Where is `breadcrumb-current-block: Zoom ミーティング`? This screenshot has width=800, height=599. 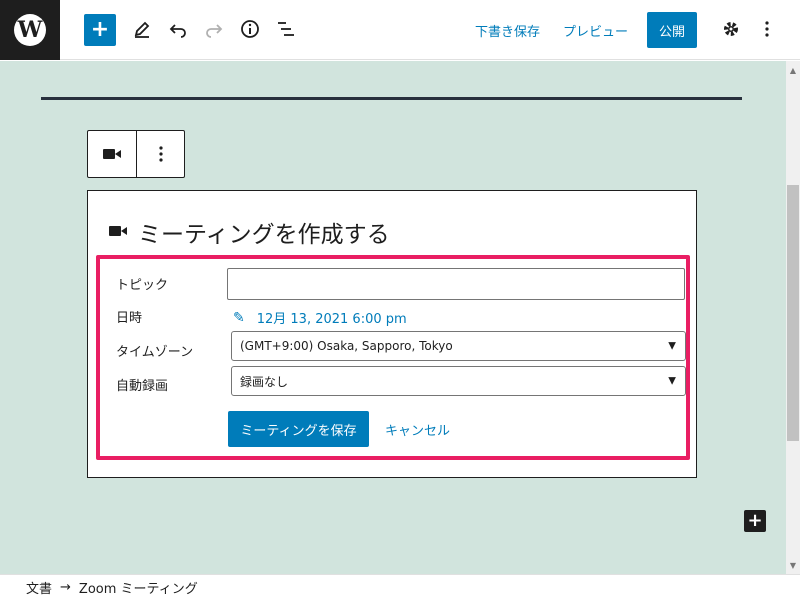 breadcrumb-current-block: Zoom ミーティング is located at coordinates (138, 587).